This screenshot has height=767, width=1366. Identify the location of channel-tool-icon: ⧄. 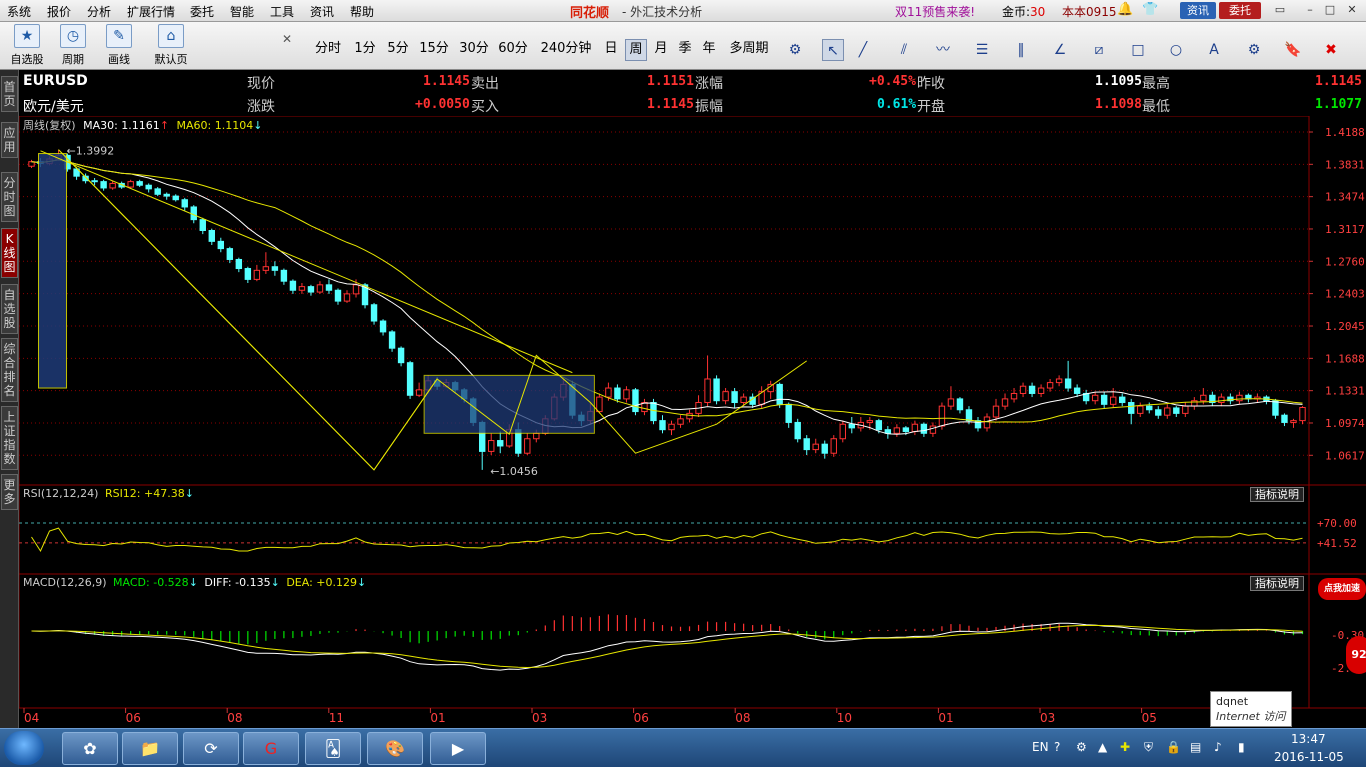
(1099, 50).